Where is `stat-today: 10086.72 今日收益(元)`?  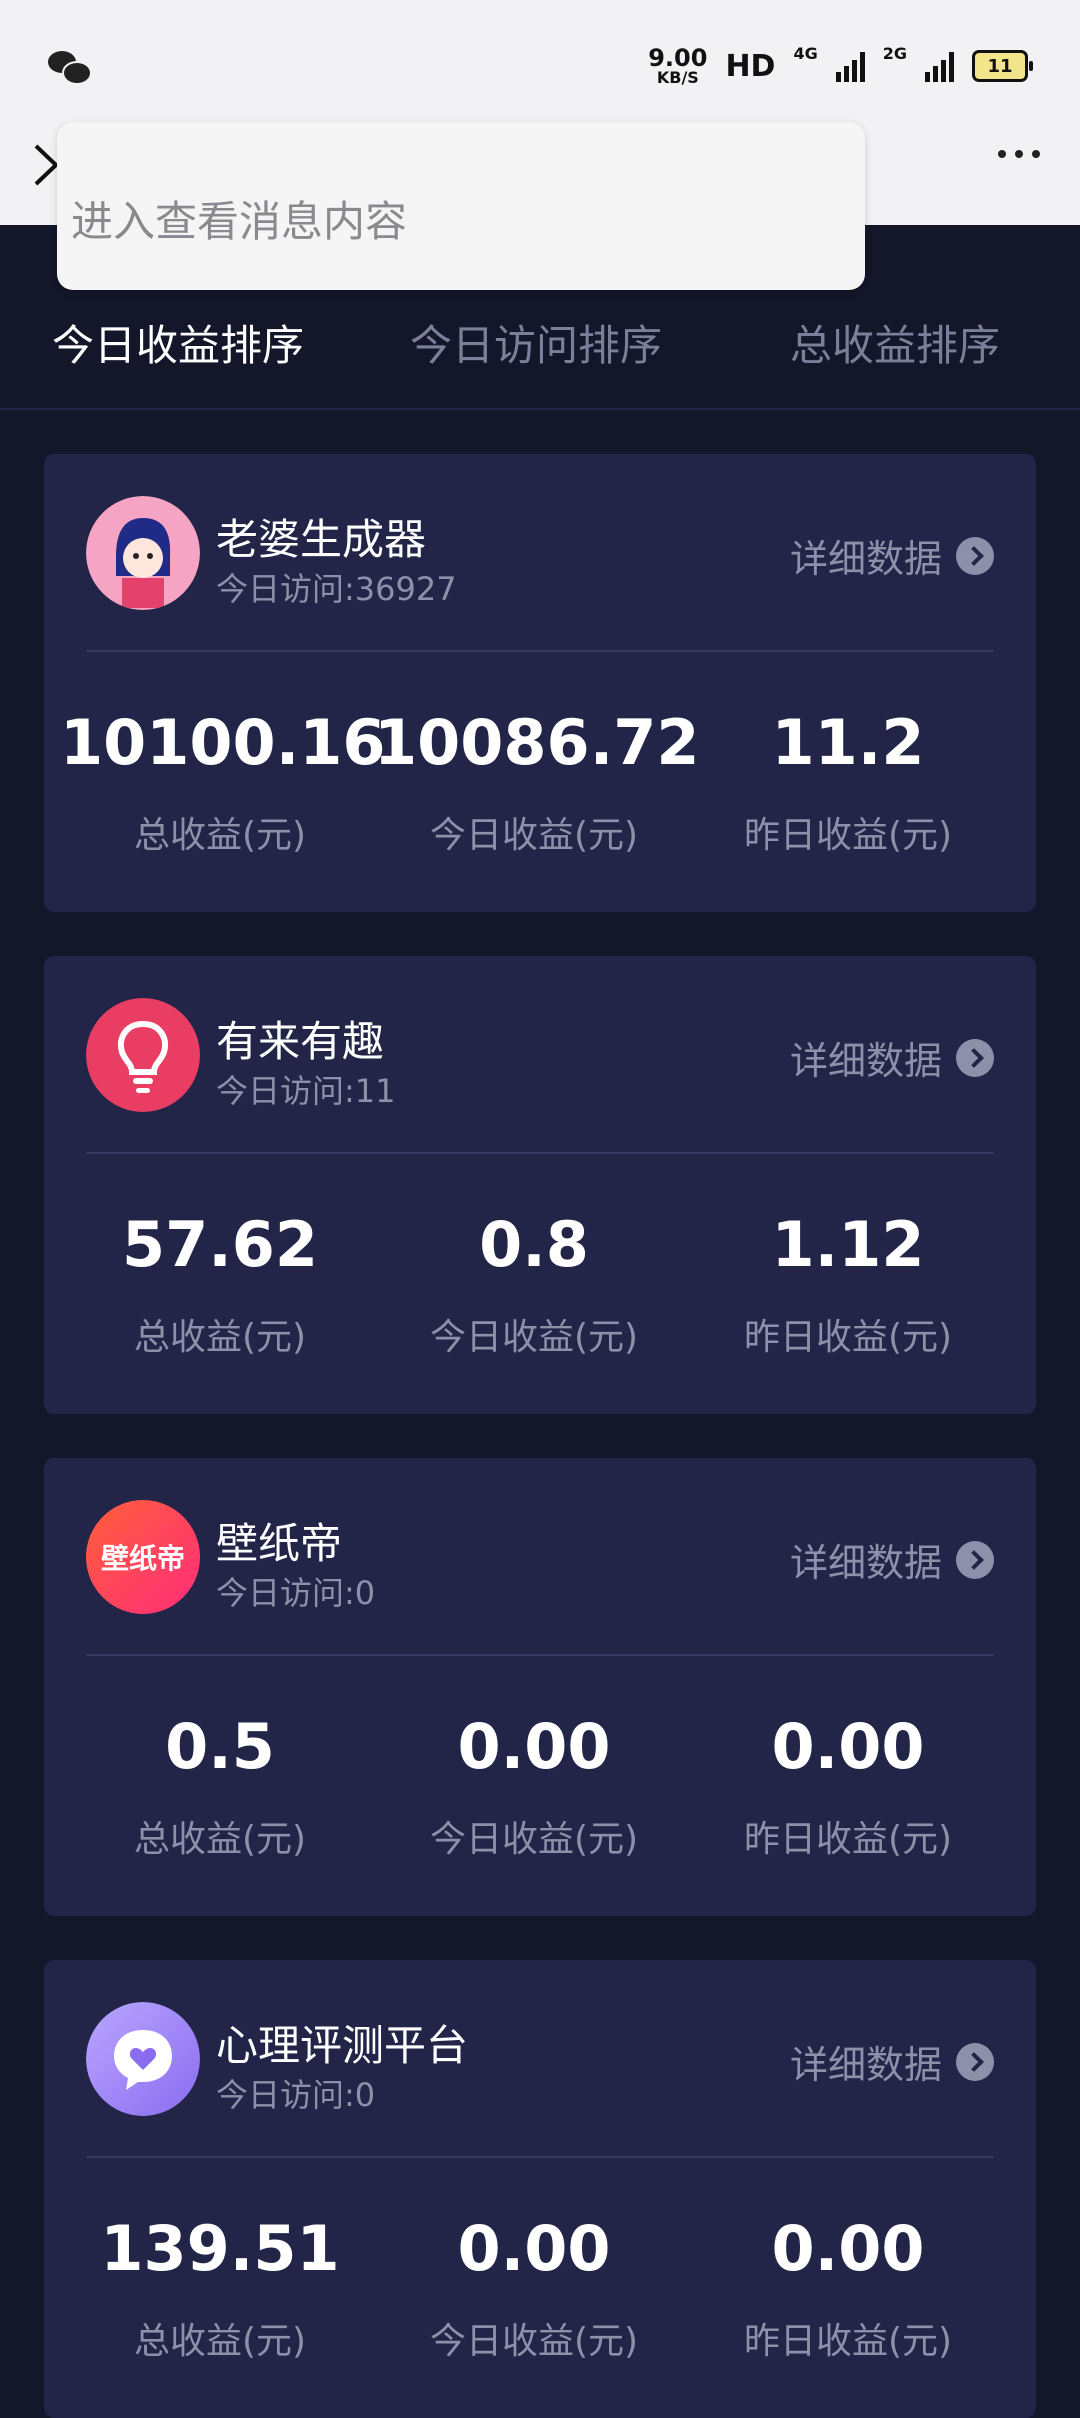
stat-today: 10086.72 今日收益(元) is located at coordinates (537, 781).